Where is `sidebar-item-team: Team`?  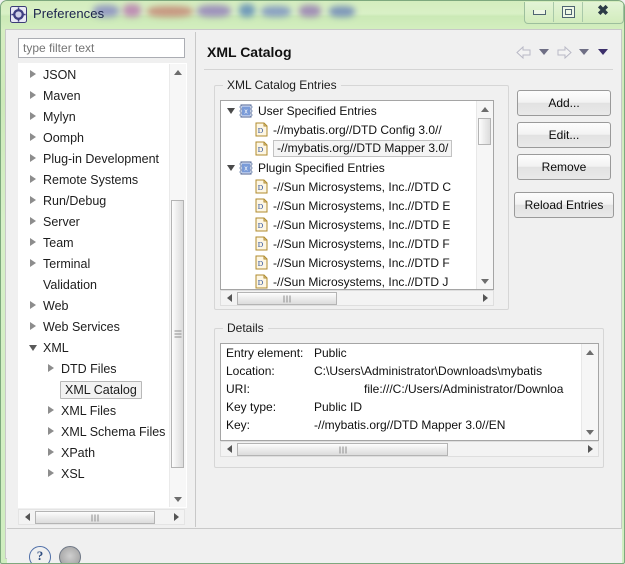
sidebar-item-team: Team is located at coordinates (94, 242).